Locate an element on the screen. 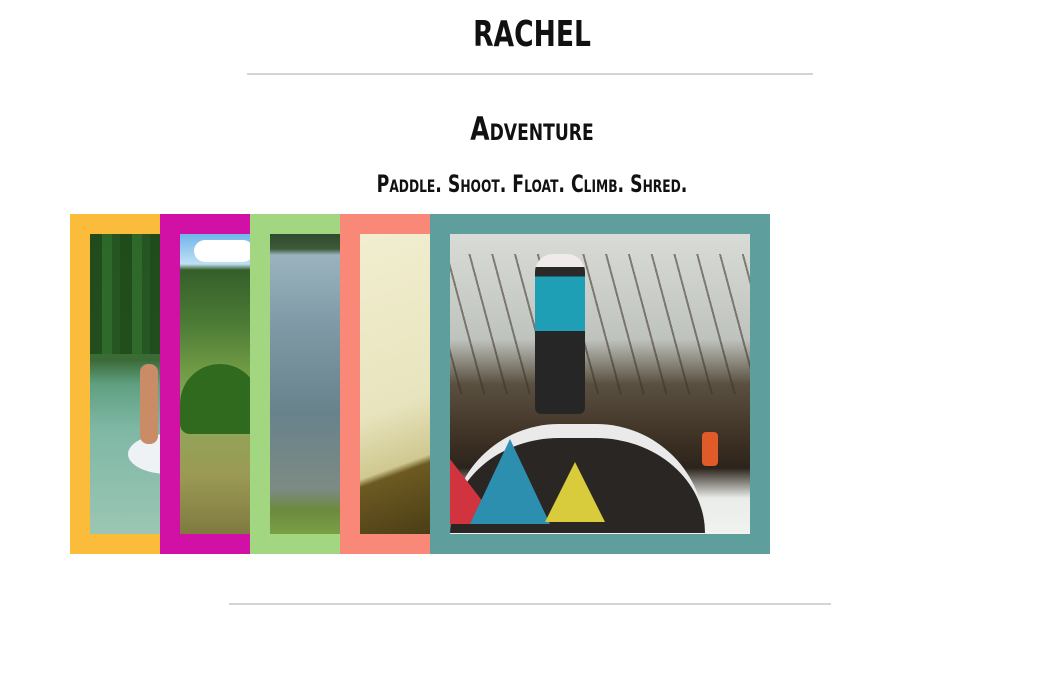  header-divider is located at coordinates (530, 74).